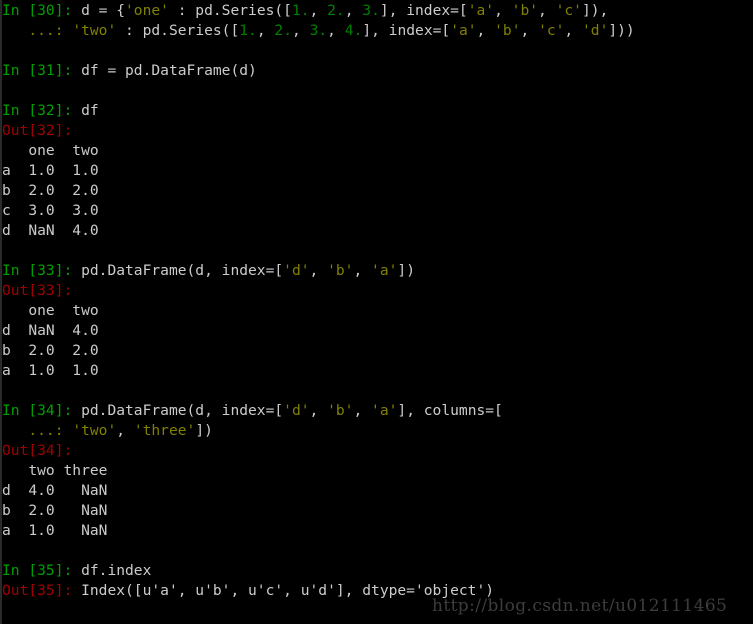  Describe the element at coordinates (551, 30) in the screenshot. I see `in-30-line-2-continuation-span-16: 'c'` at that location.